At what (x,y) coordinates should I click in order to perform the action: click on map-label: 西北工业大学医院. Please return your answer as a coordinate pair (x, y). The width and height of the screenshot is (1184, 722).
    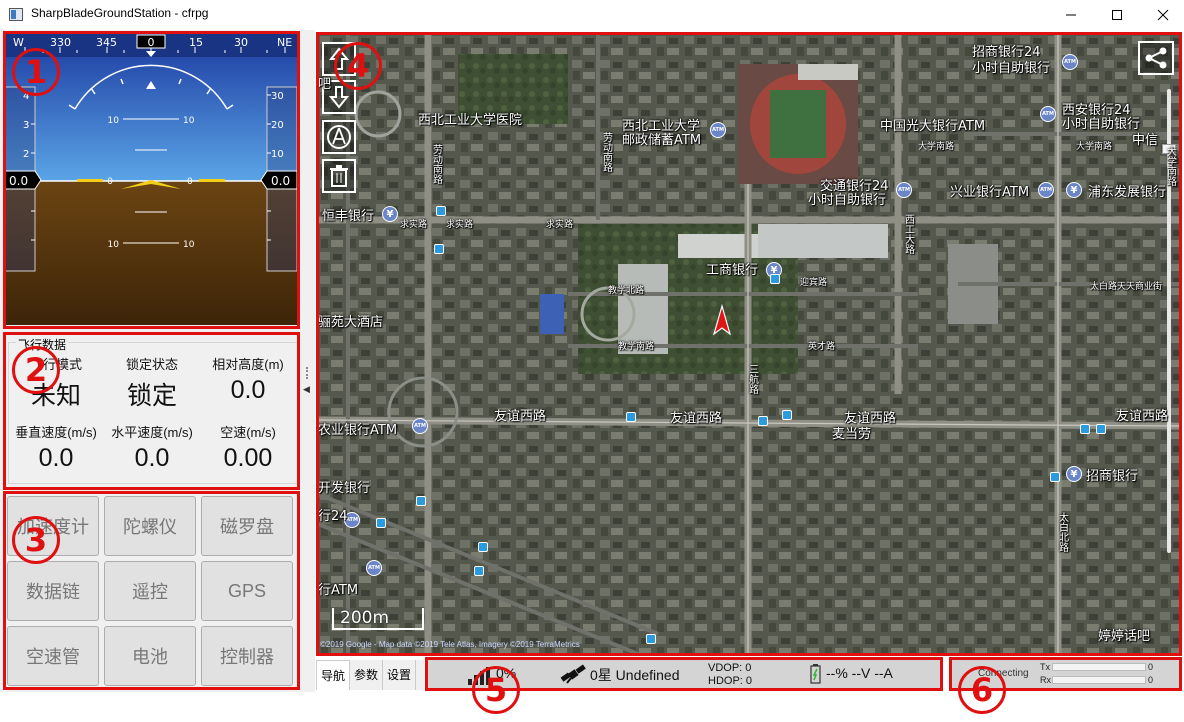
    Looking at the image, I should click on (470, 120).